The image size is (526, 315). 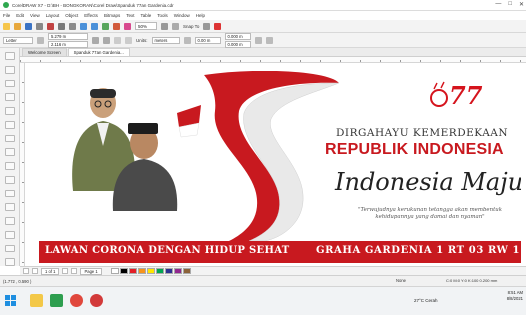 I want to click on menu-object: Object, so click(x=71, y=15).